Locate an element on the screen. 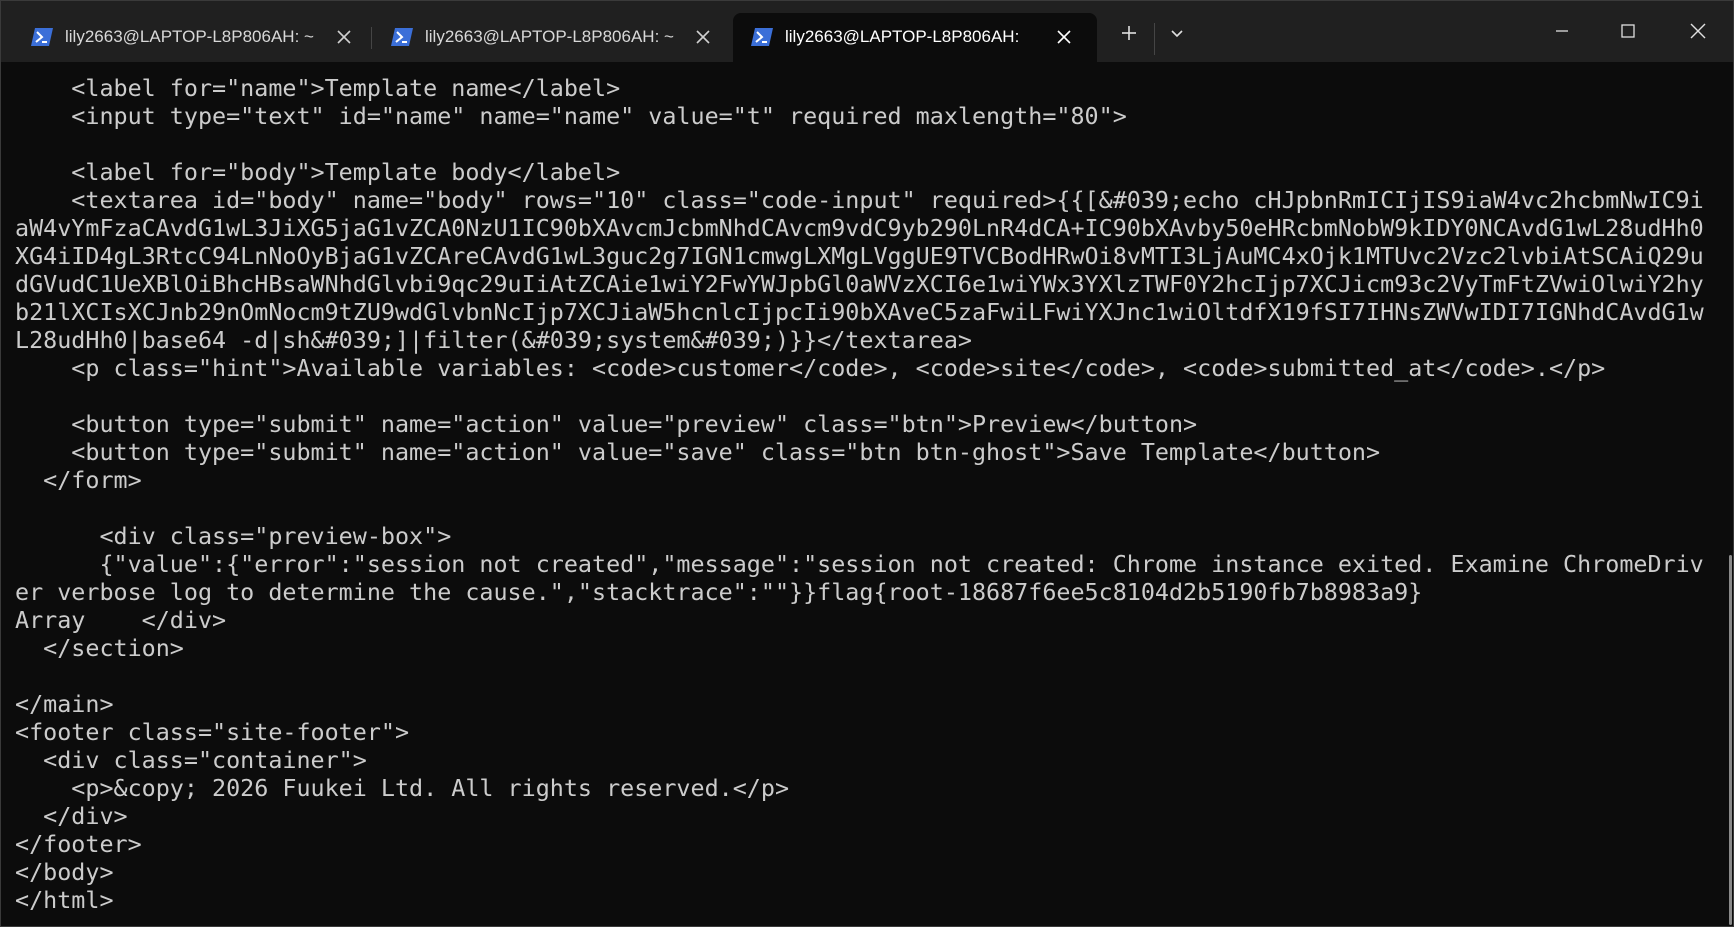  terminal-line: <label for="name">Template name</label> is located at coordinates (318, 88).